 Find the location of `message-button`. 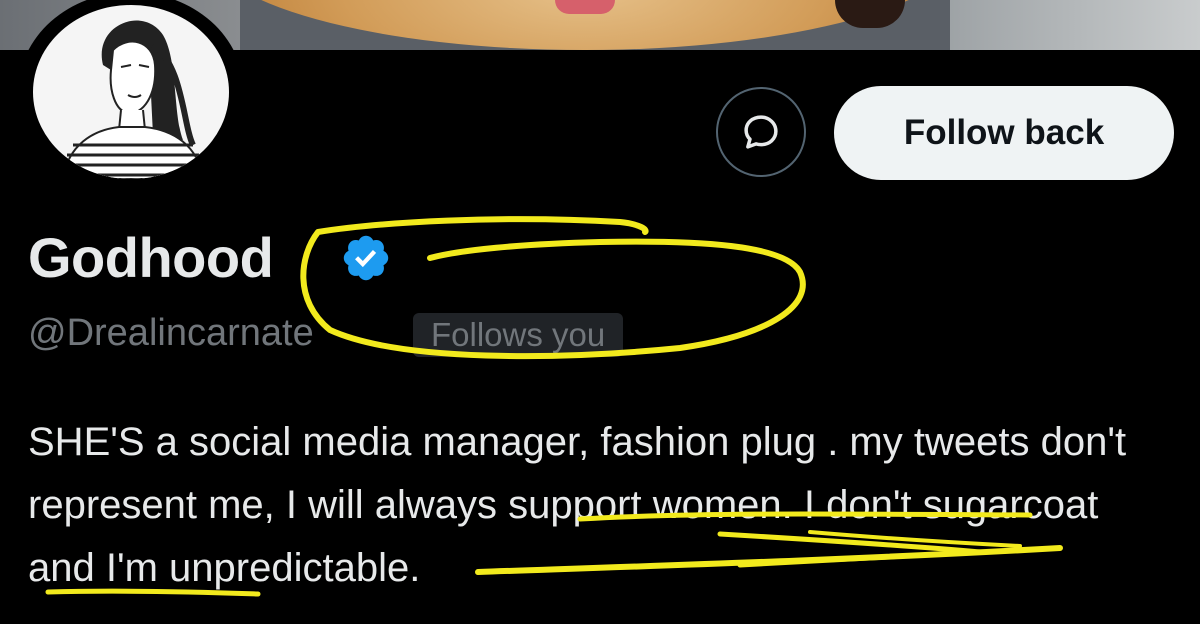

message-button is located at coordinates (761, 132).